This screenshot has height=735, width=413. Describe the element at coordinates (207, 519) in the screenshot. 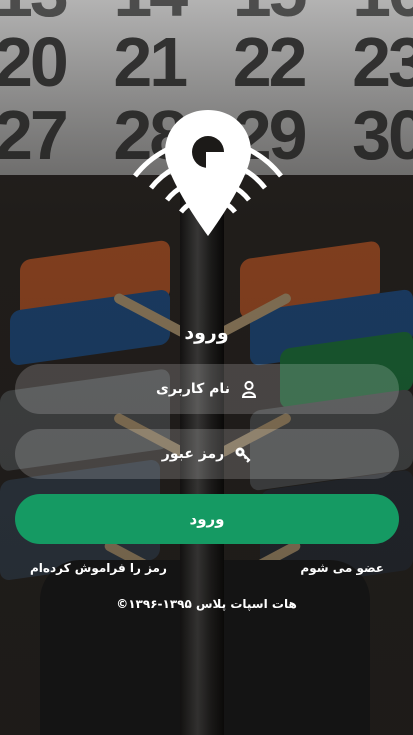

I see `login-button: ورود` at that location.